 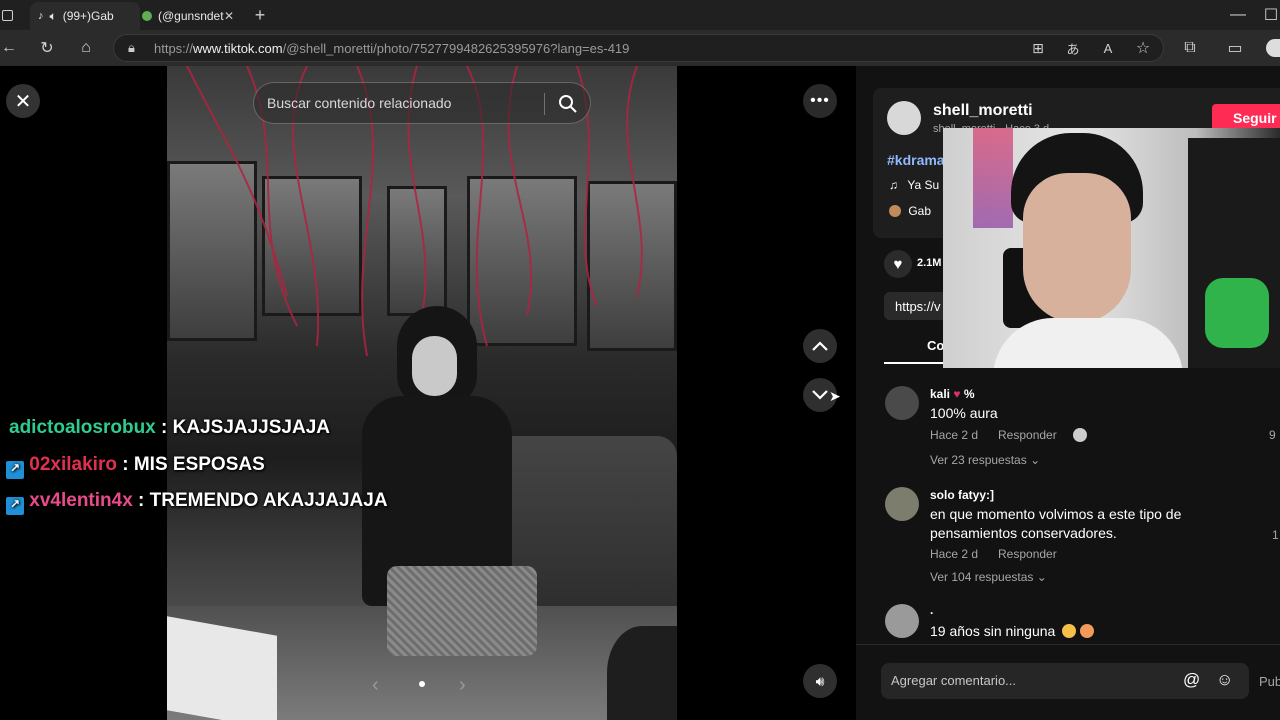 I want to click on chat-message: ↗ 02xilakiro : MIS ESPOSAS, so click(x=135, y=466).